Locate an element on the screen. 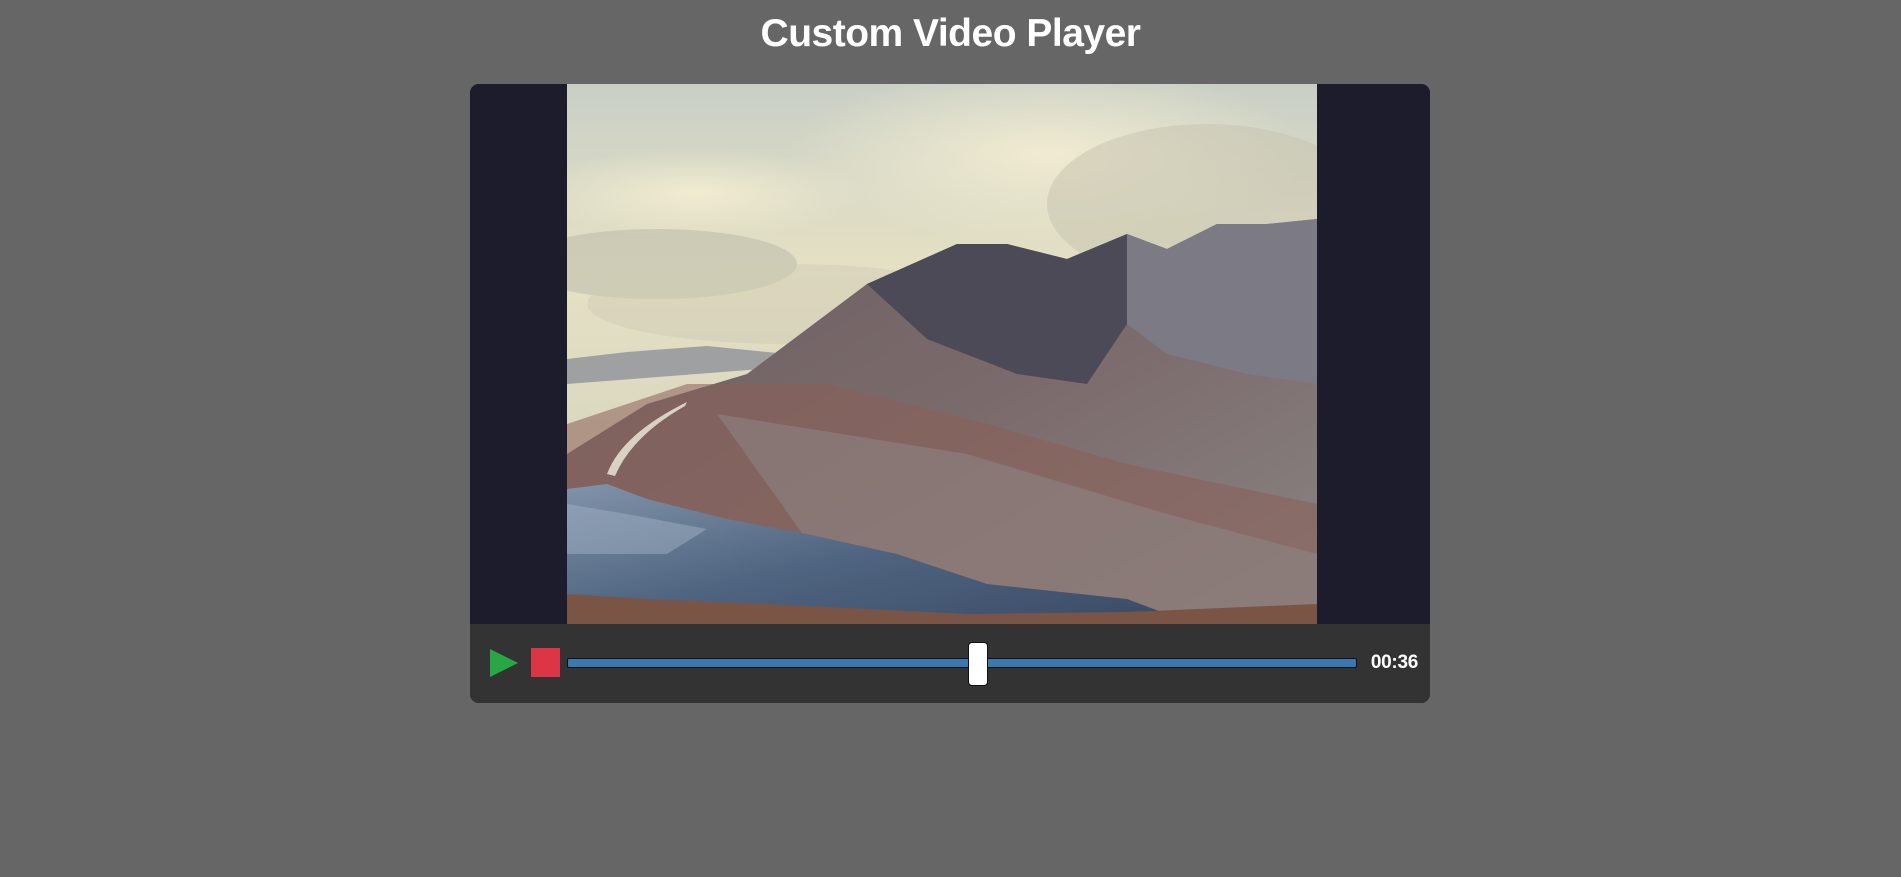  time-display: 00:36 is located at coordinates (1394, 662).